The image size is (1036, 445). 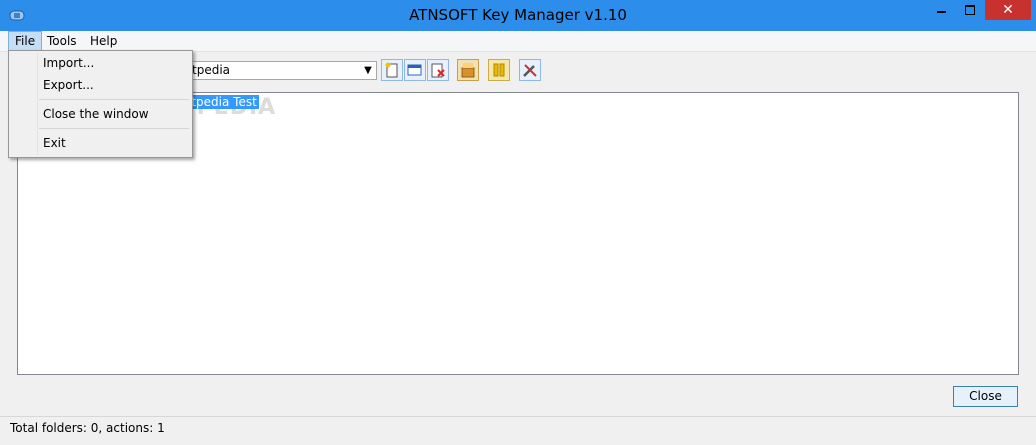 I want to click on pause-button, so click(x=499, y=70).